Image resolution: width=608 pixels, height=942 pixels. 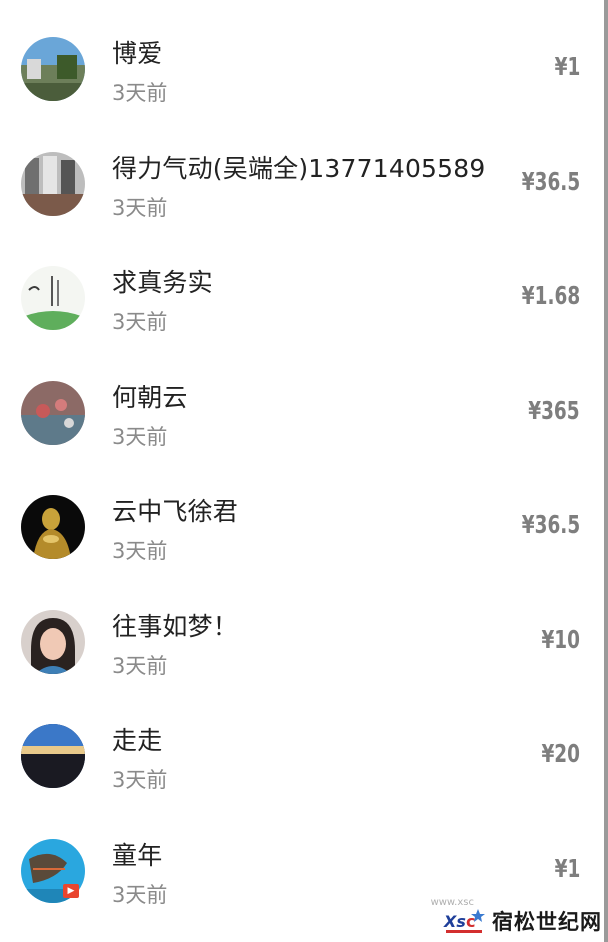 I want to click on list-item: 云中飞徐君 3天前 ¥36.5, so click(x=302, y=515).